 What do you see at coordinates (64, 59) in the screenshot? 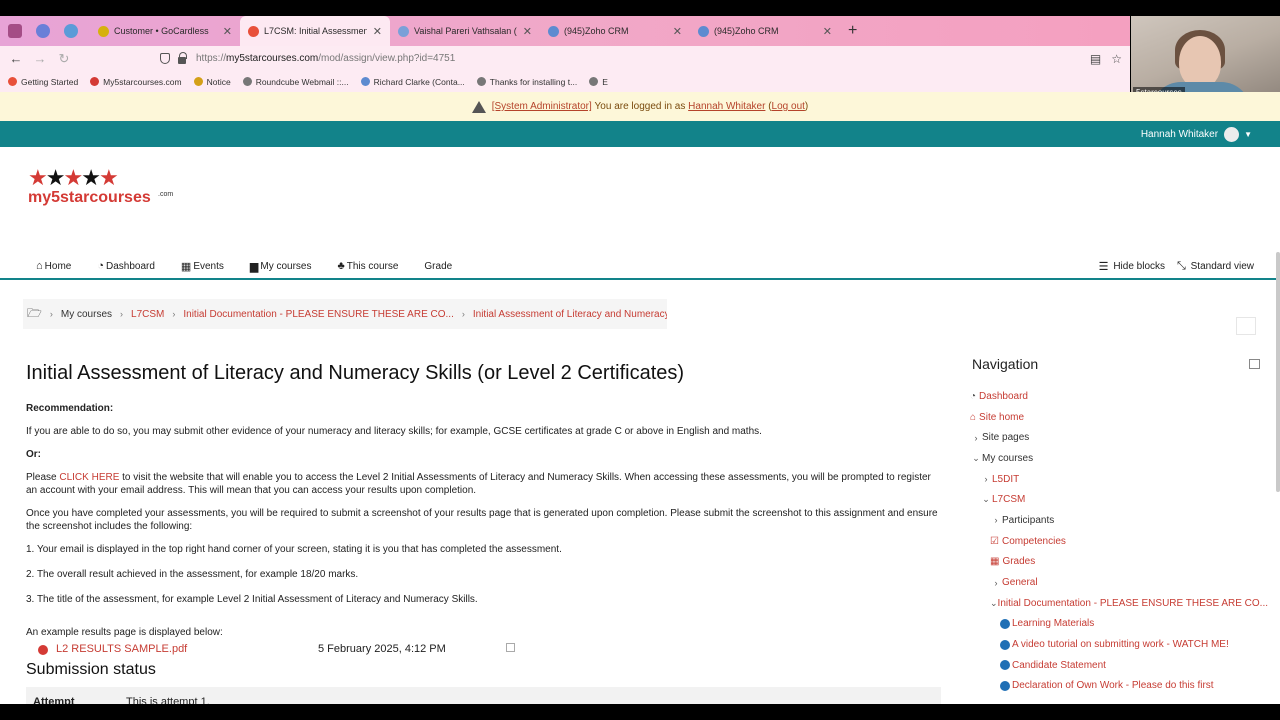
I see `reload-icon: ↻` at bounding box center [64, 59].